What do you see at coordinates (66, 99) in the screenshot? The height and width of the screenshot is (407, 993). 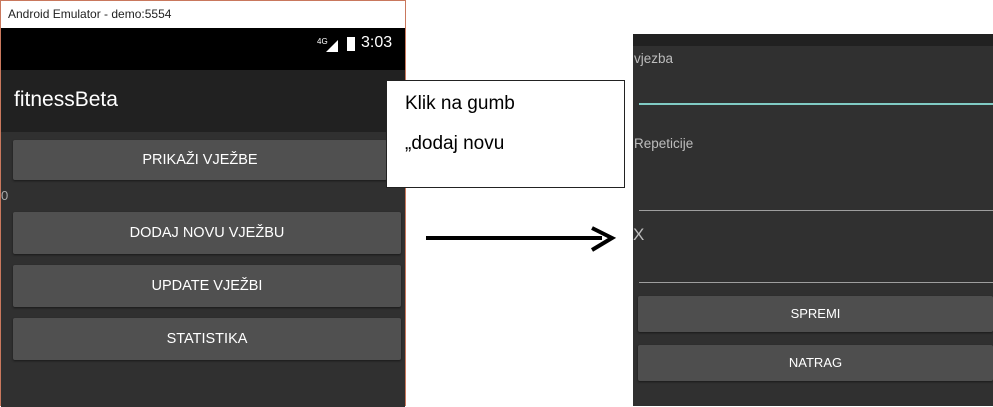 I see `app-title: fitnessBeta` at bounding box center [66, 99].